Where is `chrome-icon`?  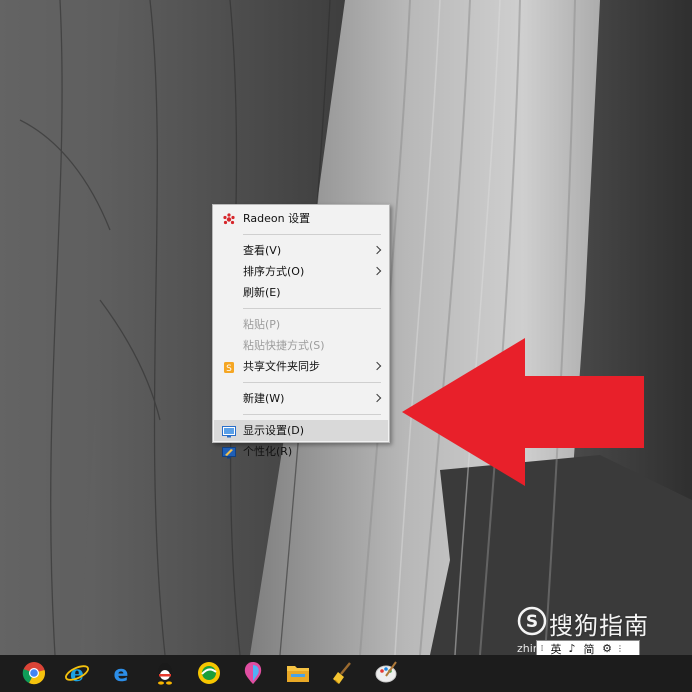 chrome-icon is located at coordinates (34, 673).